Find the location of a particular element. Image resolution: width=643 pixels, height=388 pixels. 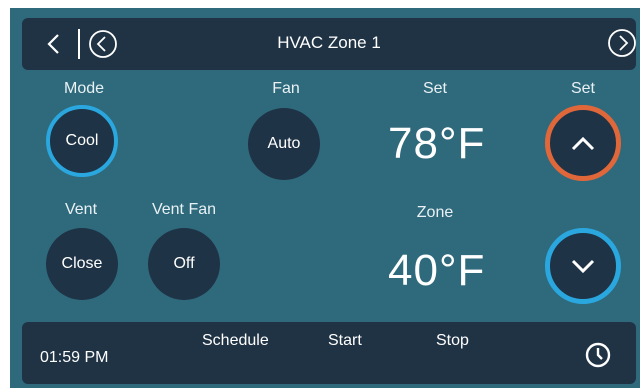

setpoint-up-button is located at coordinates (583, 143).